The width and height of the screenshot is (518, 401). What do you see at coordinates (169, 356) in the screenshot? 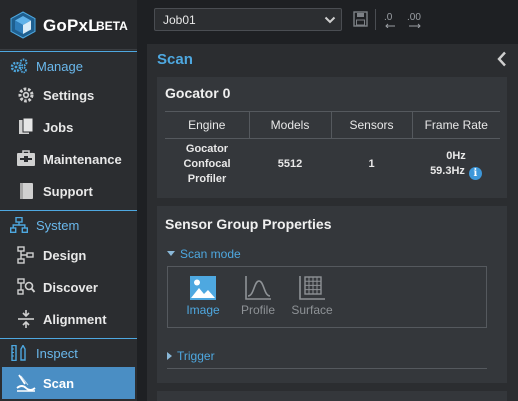
I see `caret-right-icon` at bounding box center [169, 356].